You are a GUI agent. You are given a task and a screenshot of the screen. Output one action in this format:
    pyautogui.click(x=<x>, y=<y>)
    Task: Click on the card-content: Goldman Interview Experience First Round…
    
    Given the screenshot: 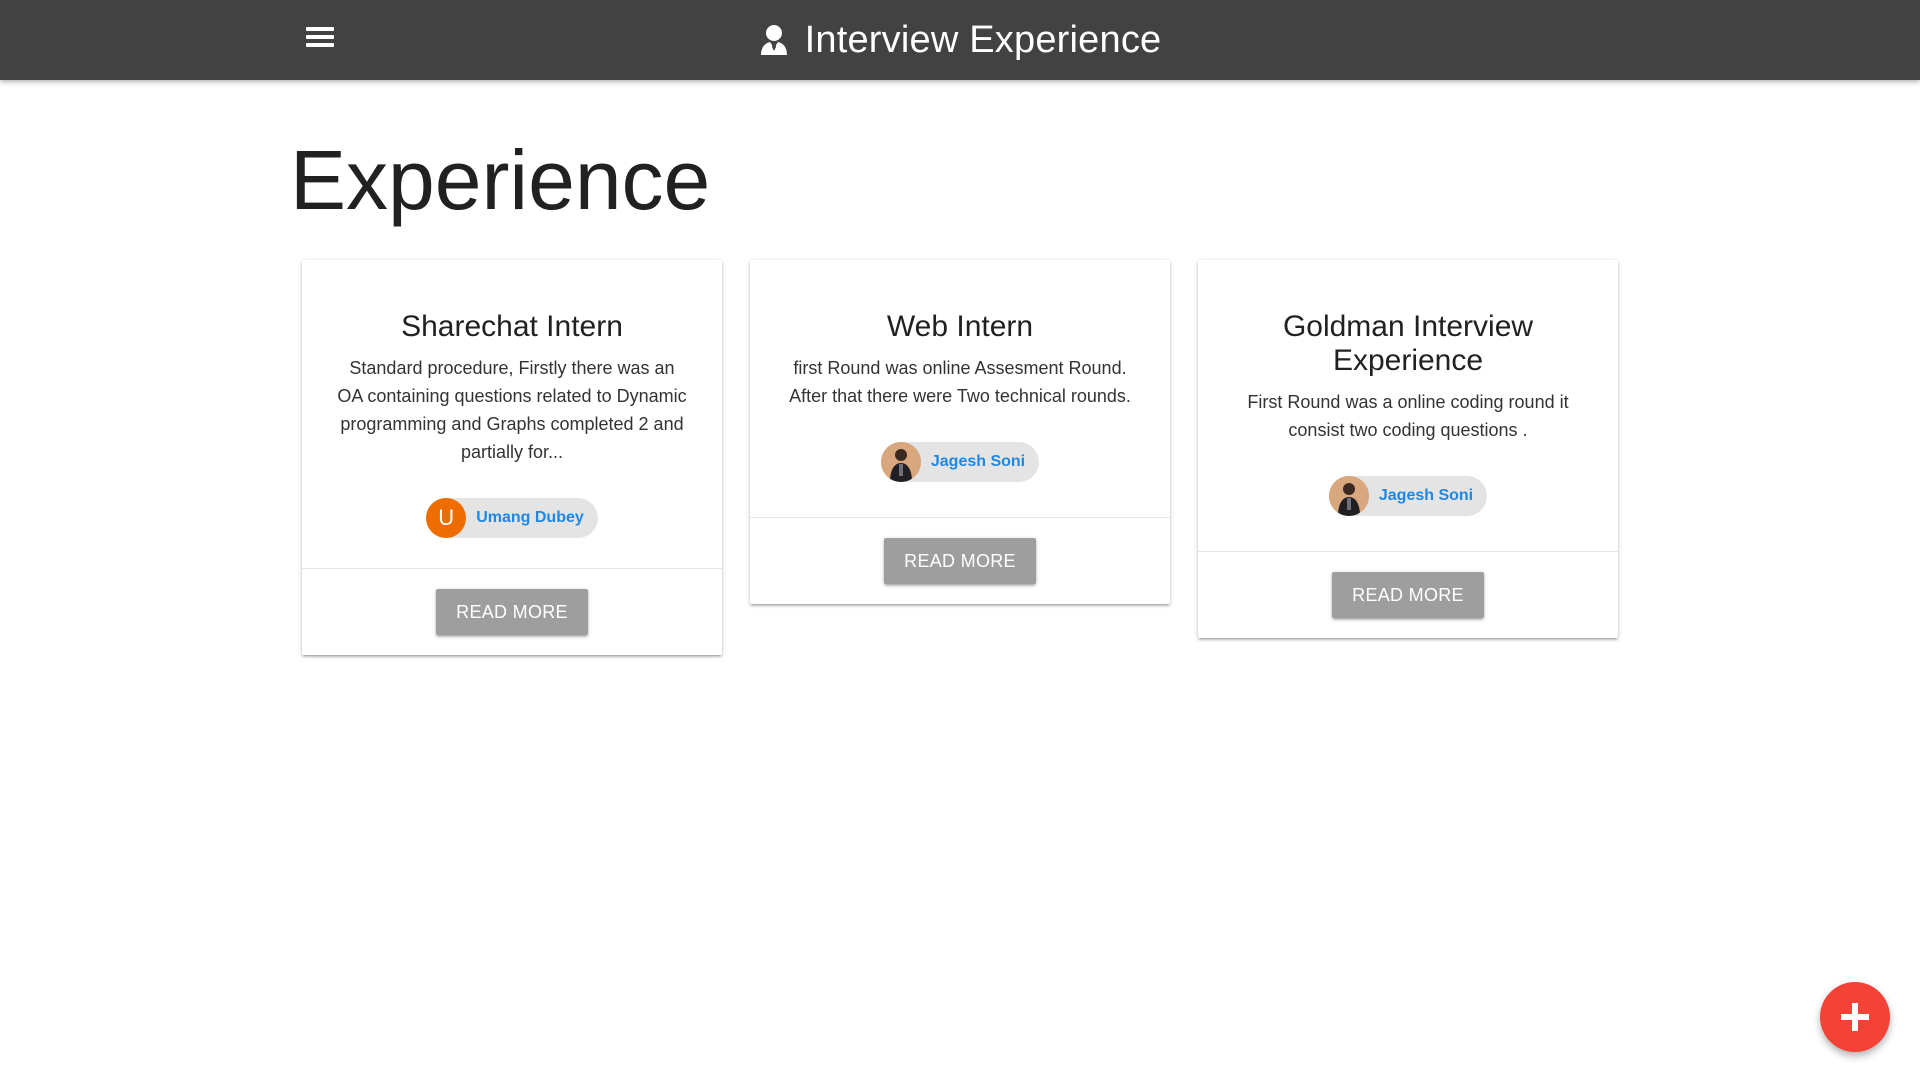 What is the action you would take?
    pyautogui.click(x=1408, y=405)
    